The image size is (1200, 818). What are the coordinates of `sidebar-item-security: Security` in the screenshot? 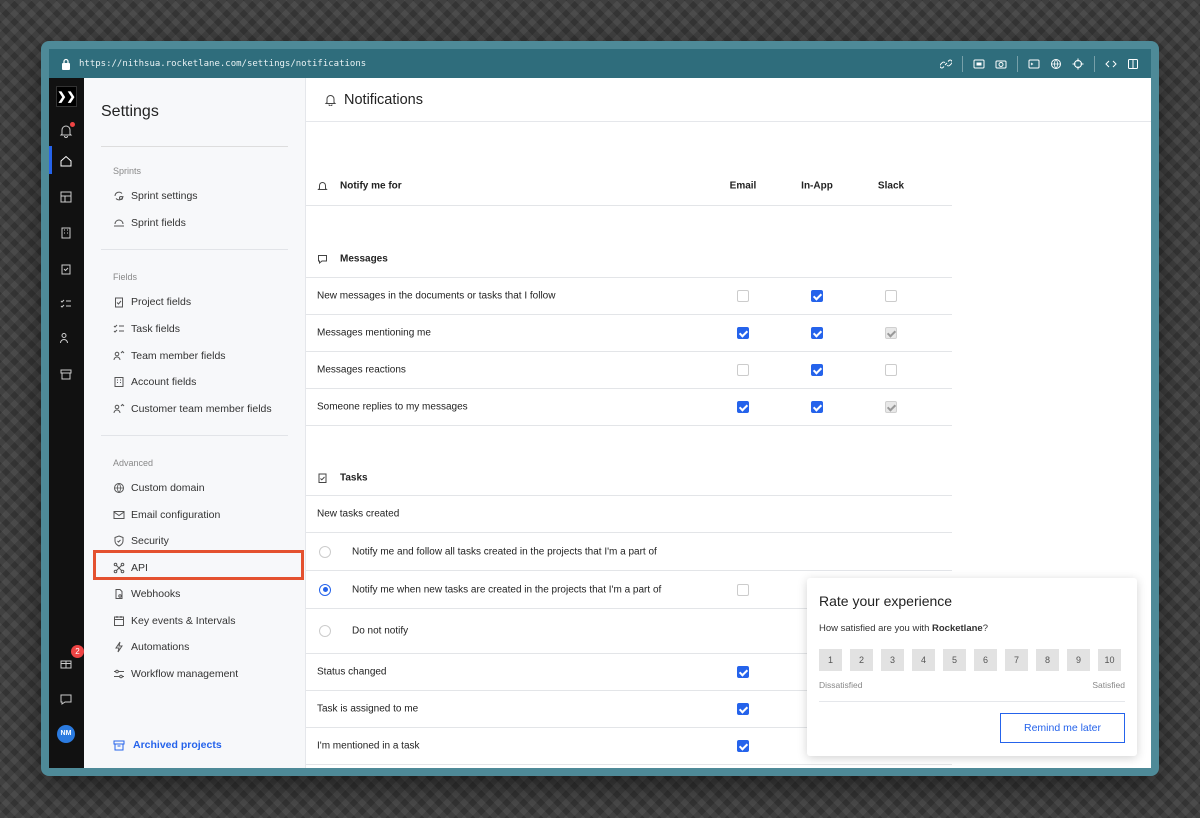 It's located at (141, 541).